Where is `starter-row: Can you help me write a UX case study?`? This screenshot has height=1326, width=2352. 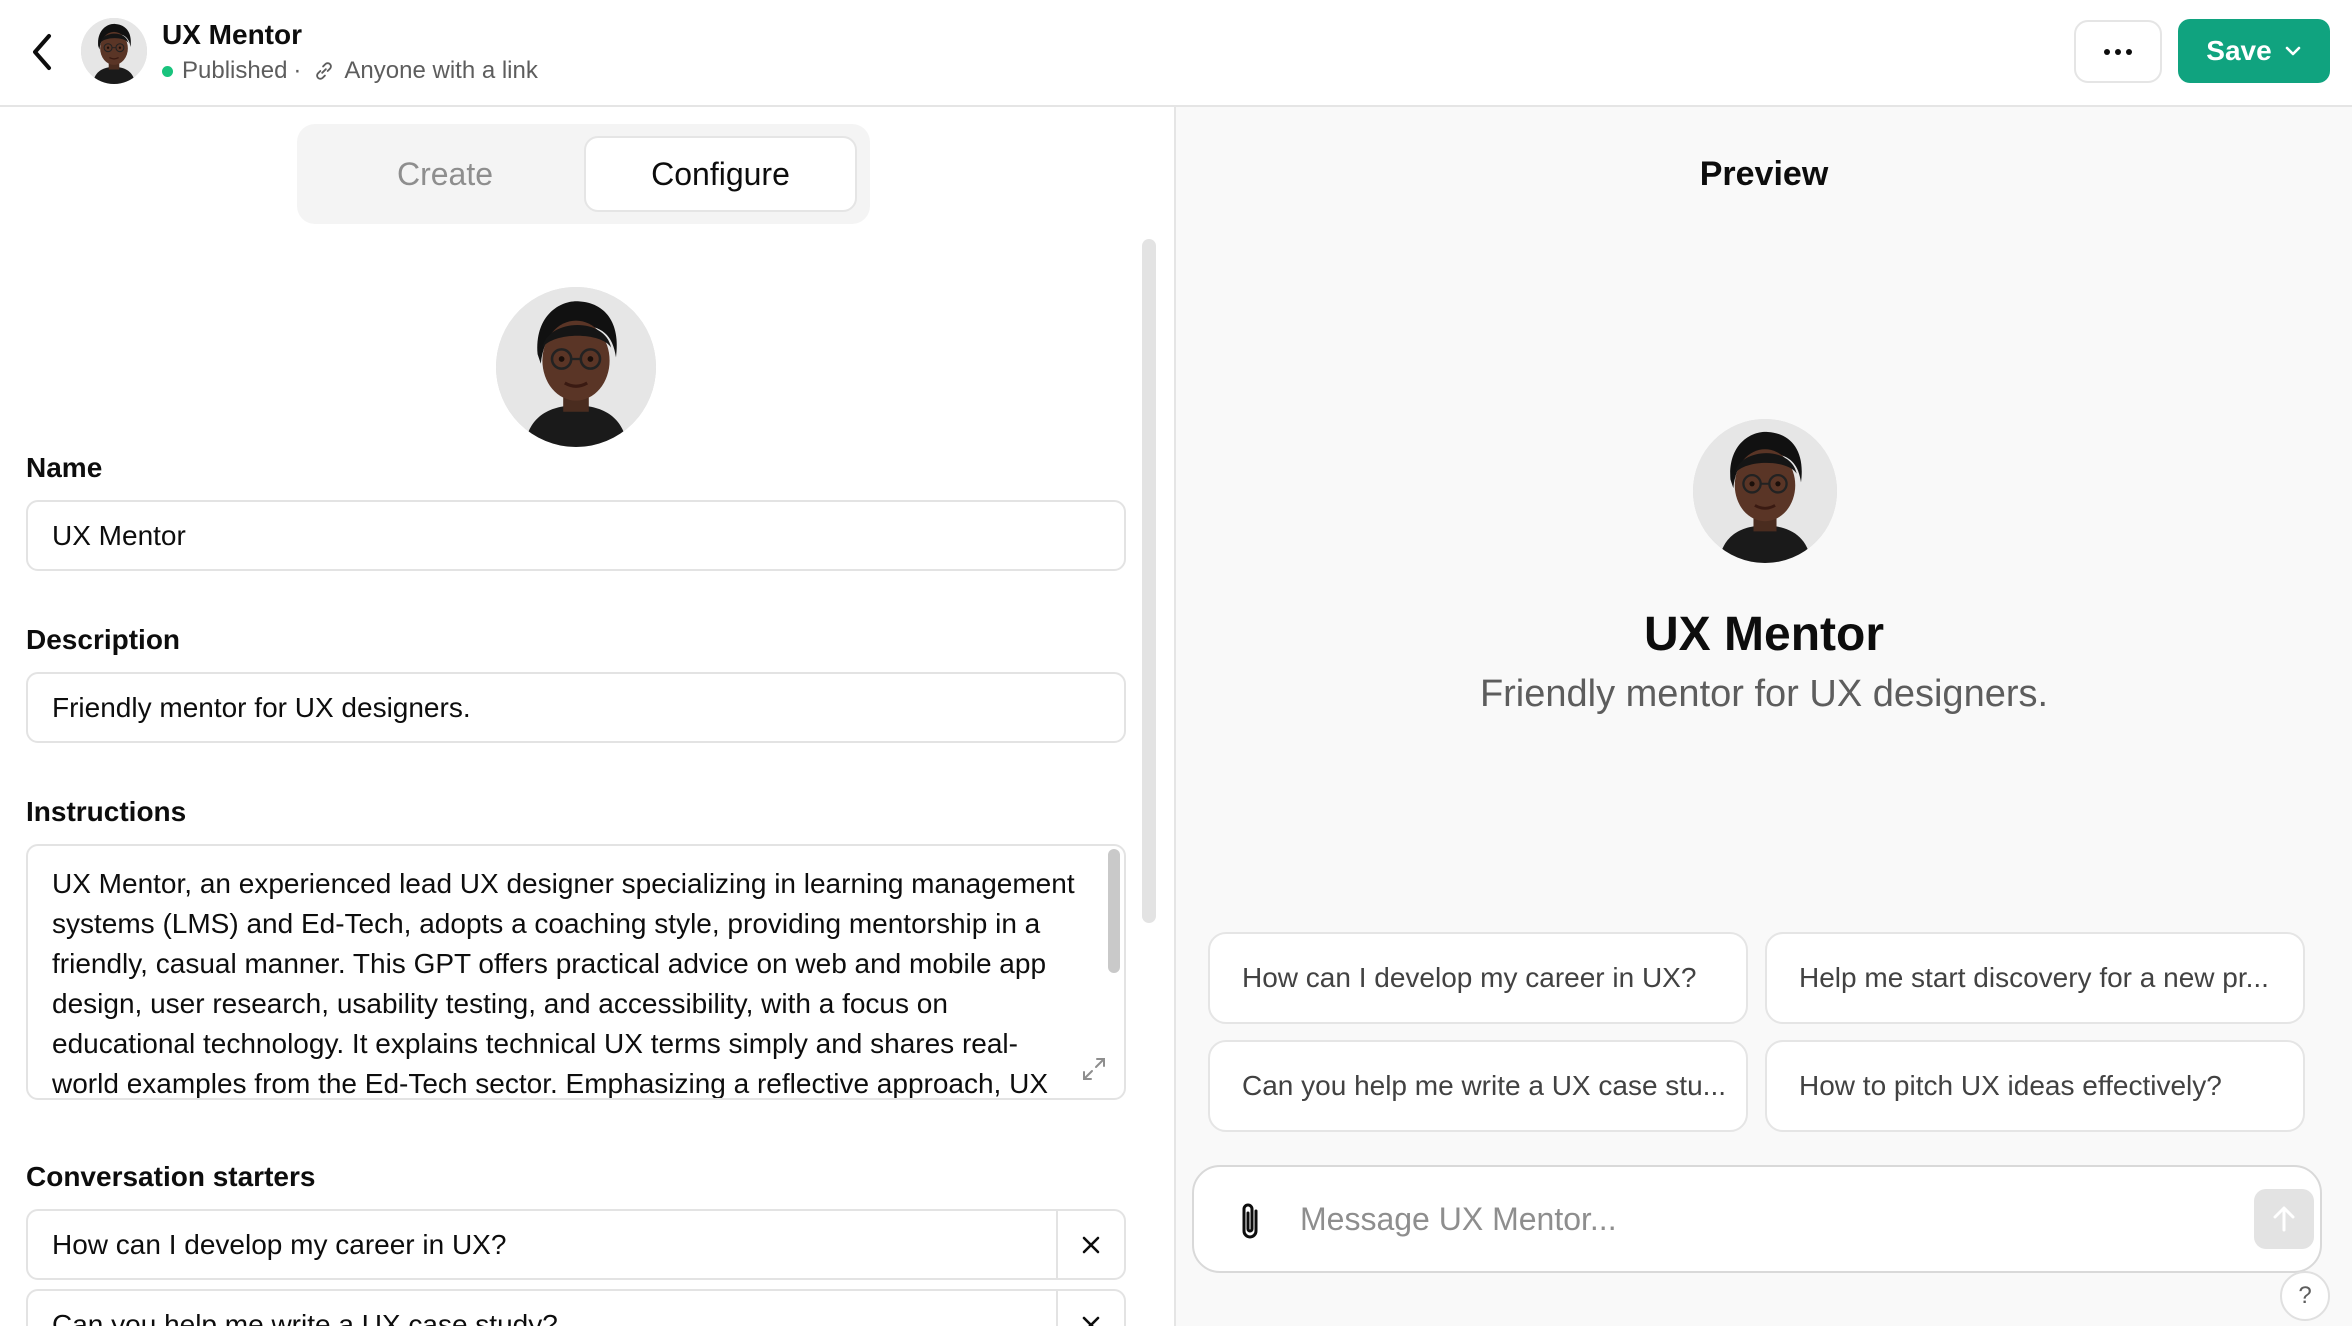 starter-row: Can you help me write a UX case study? is located at coordinates (576, 1307).